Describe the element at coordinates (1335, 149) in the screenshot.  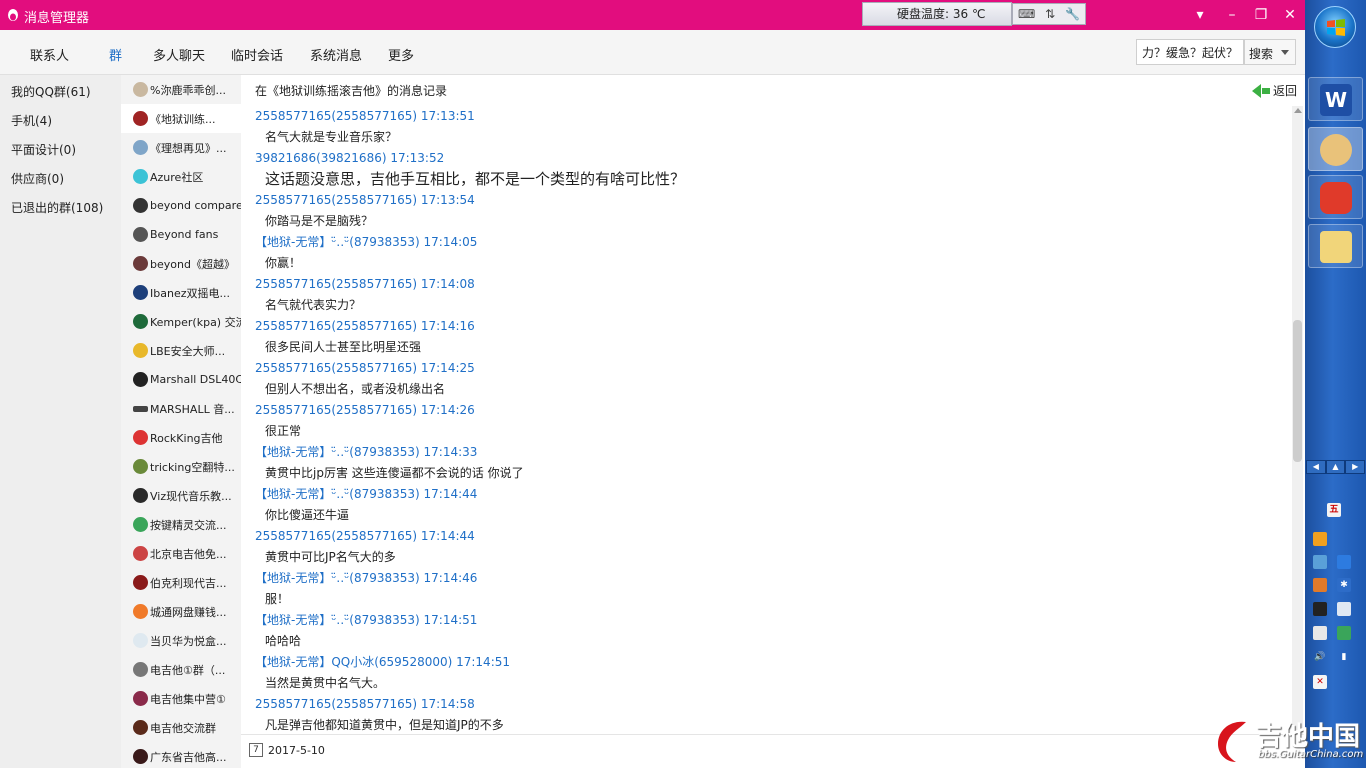
I see `taskbar-qq` at that location.